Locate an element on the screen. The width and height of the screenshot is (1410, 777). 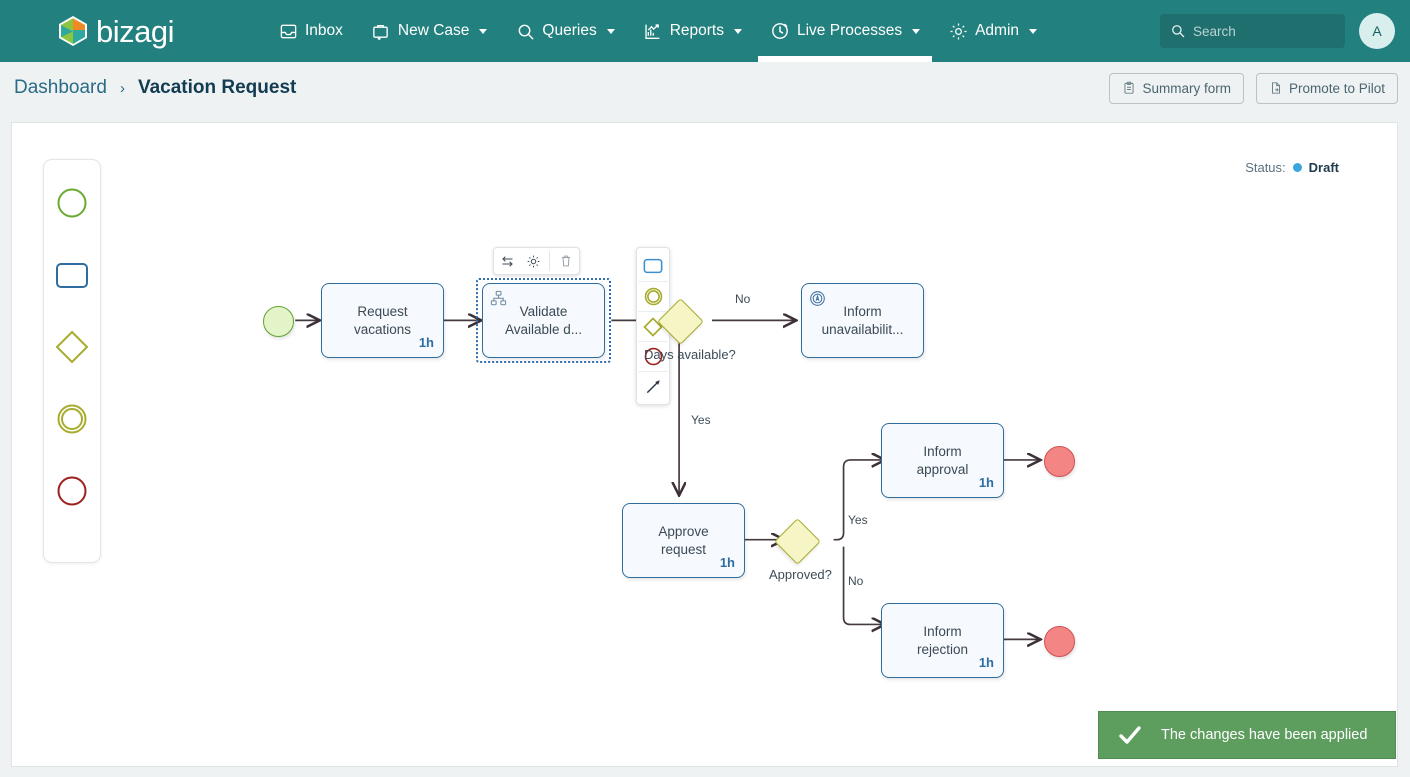
gateway-approved is located at coordinates (797, 541).